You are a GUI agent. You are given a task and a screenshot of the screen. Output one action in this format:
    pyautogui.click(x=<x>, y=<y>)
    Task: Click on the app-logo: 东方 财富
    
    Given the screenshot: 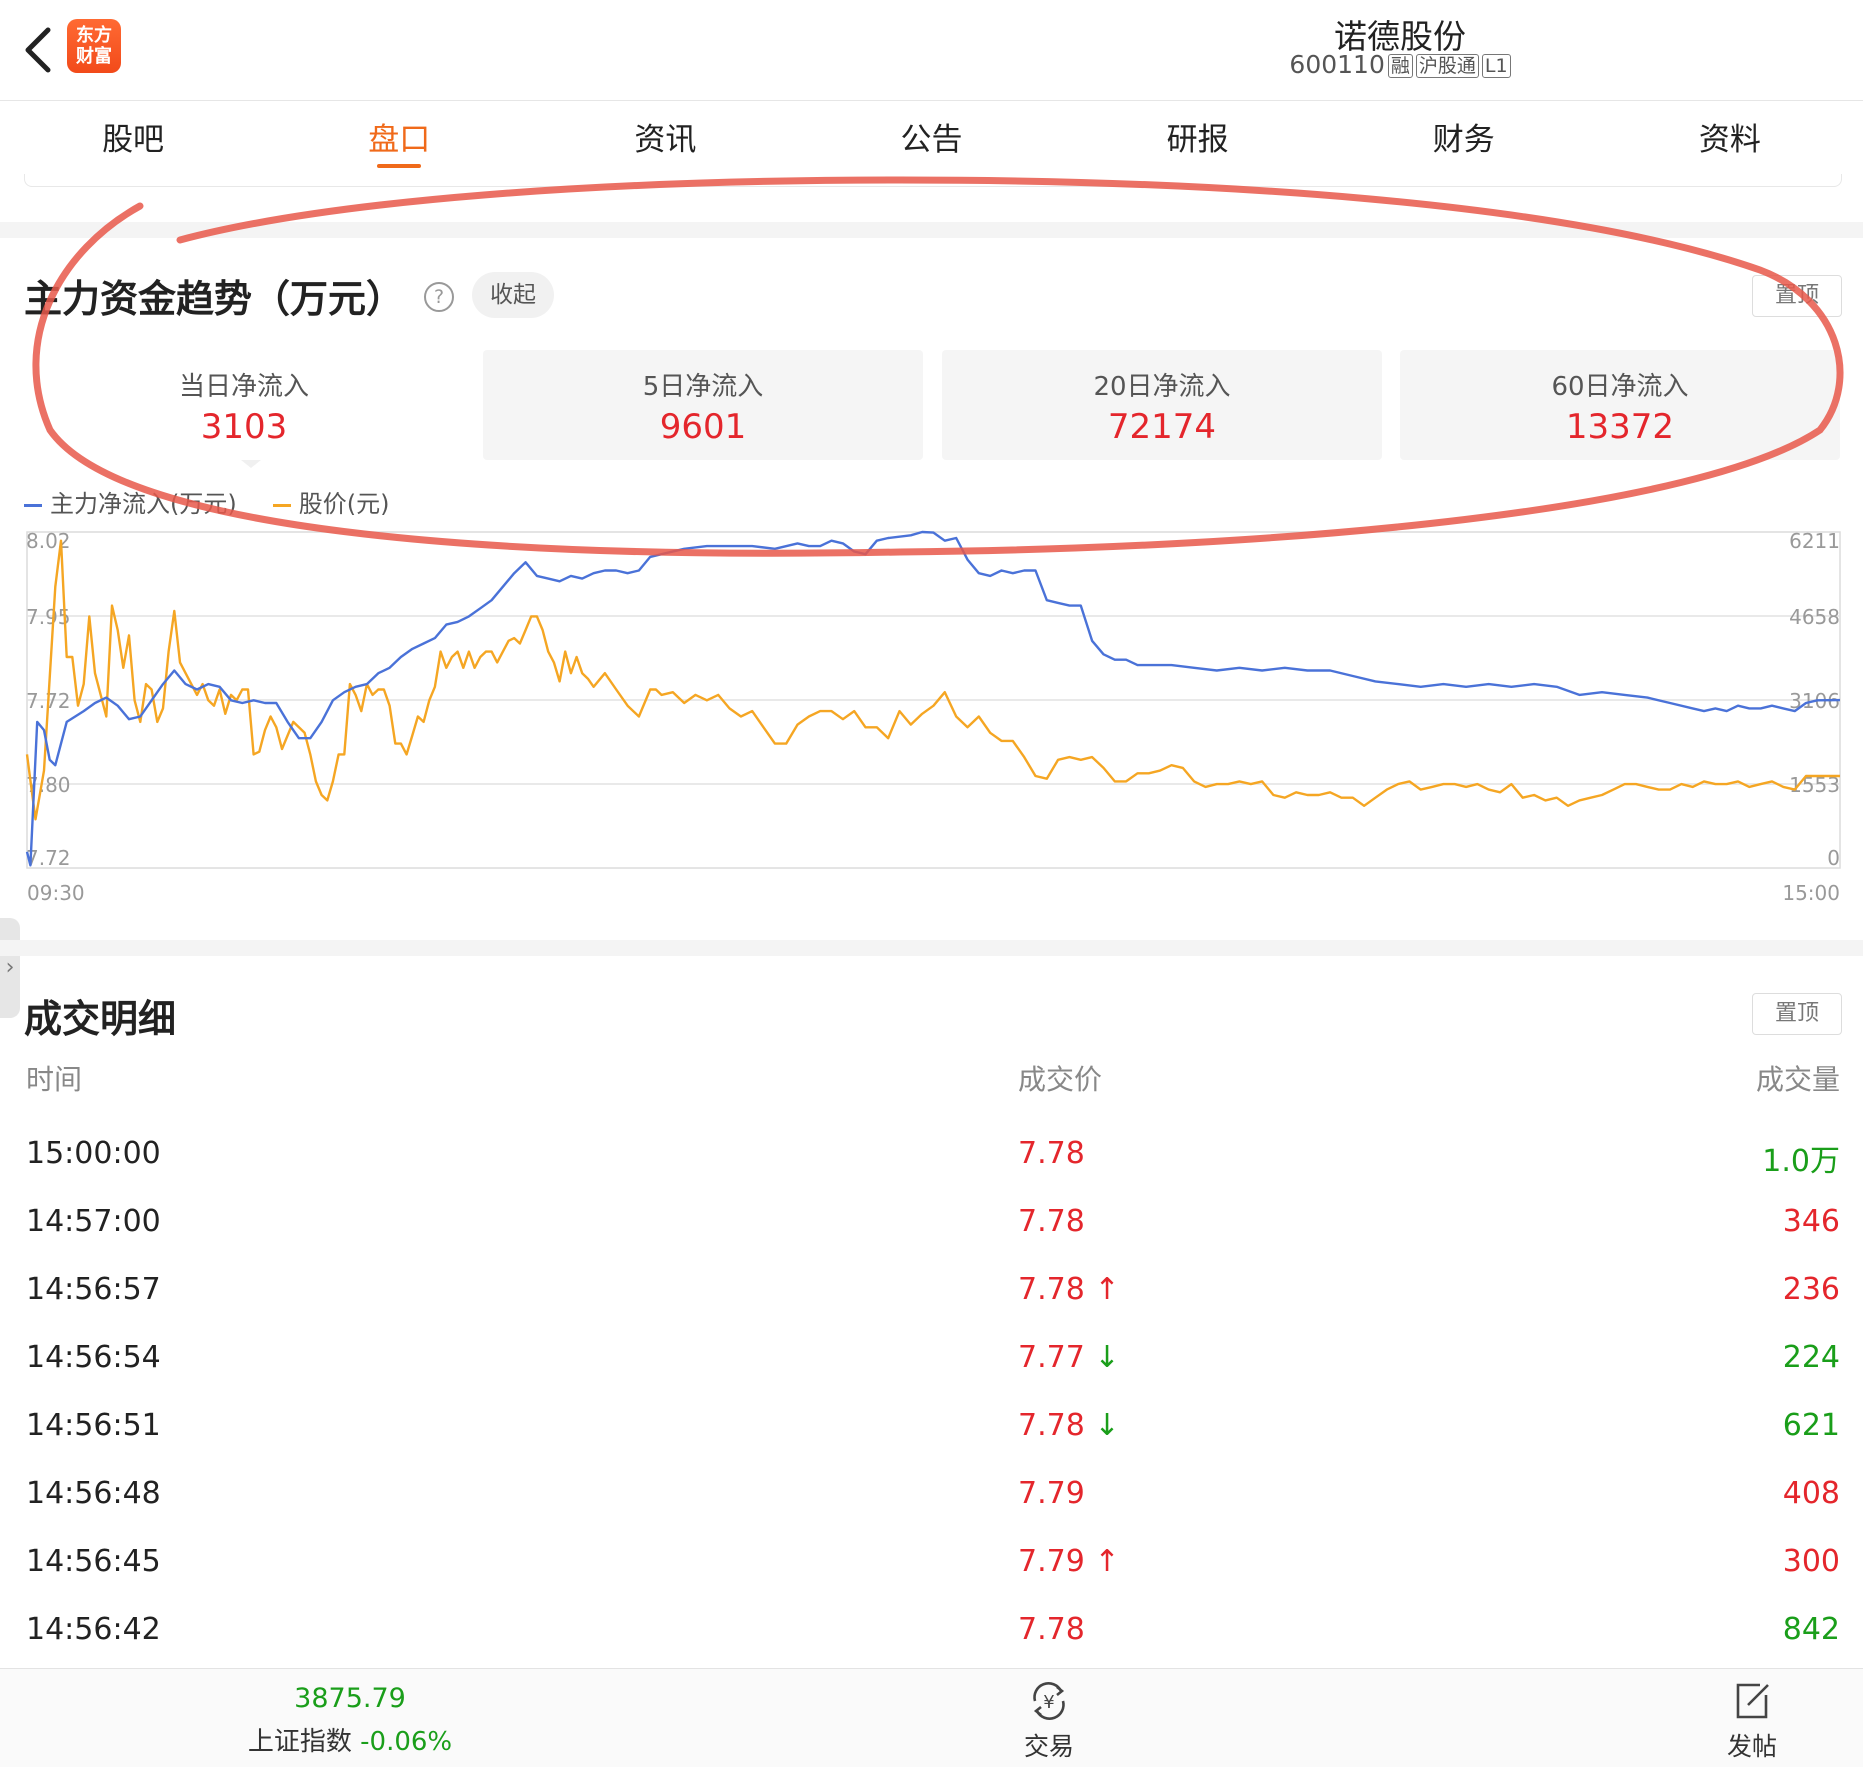 What is the action you would take?
    pyautogui.click(x=94, y=46)
    